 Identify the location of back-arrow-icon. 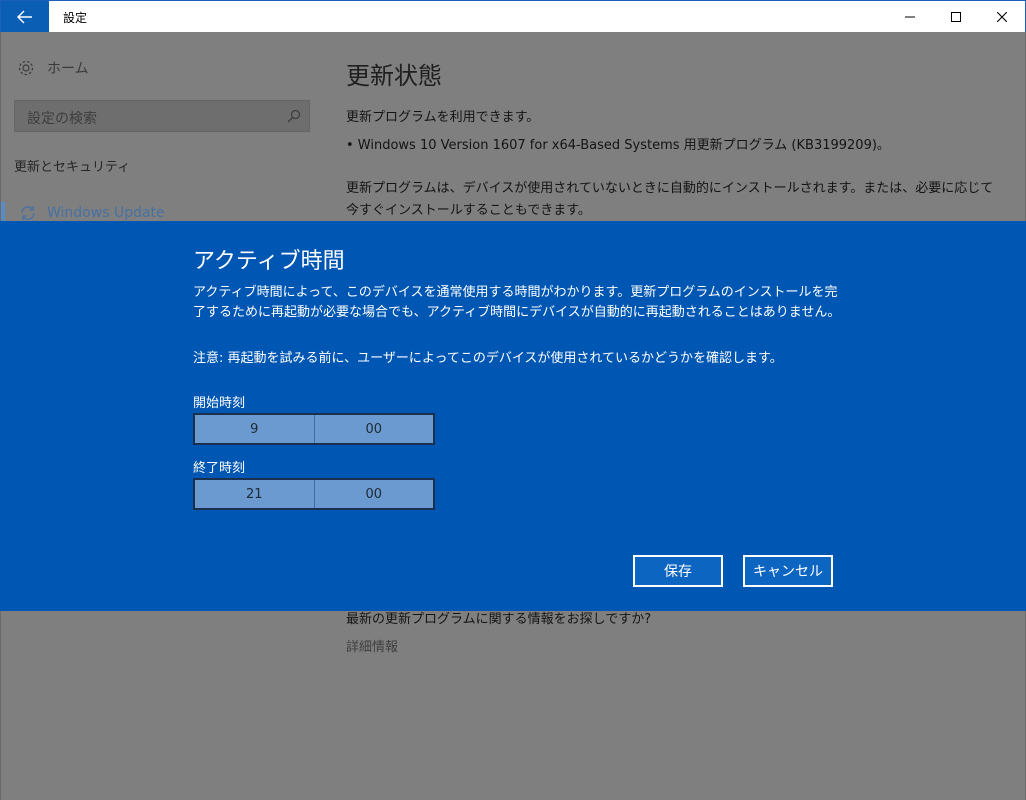
(24, 17).